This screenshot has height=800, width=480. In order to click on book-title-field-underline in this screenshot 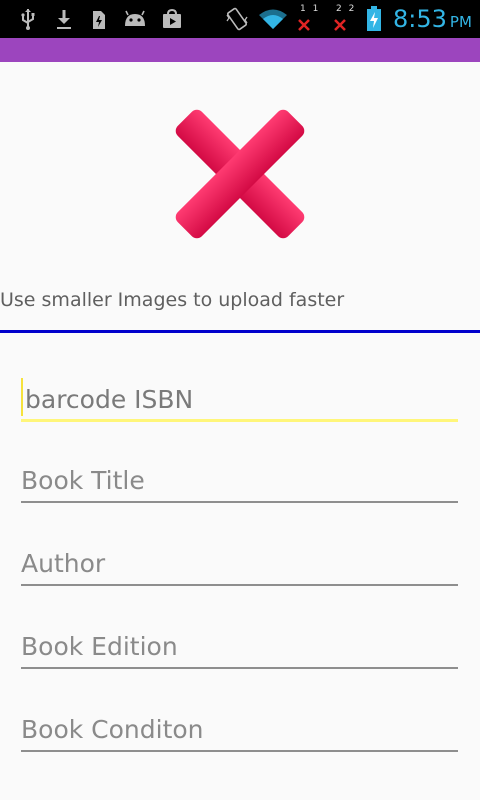, I will do `click(239, 502)`.